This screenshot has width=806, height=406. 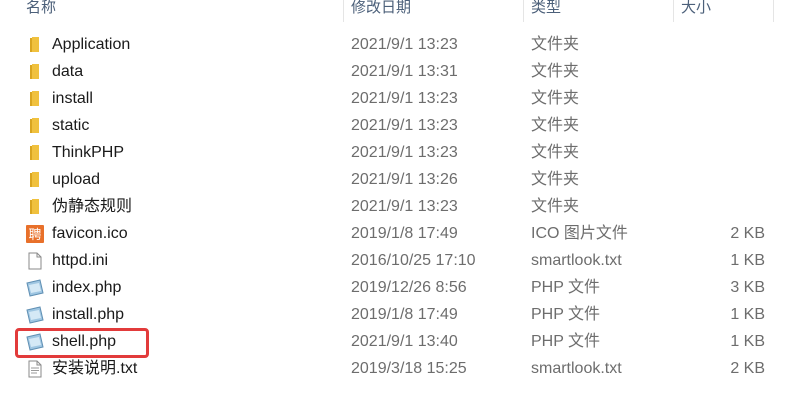 I want to click on column-header-name: 名称, so click(x=41, y=11).